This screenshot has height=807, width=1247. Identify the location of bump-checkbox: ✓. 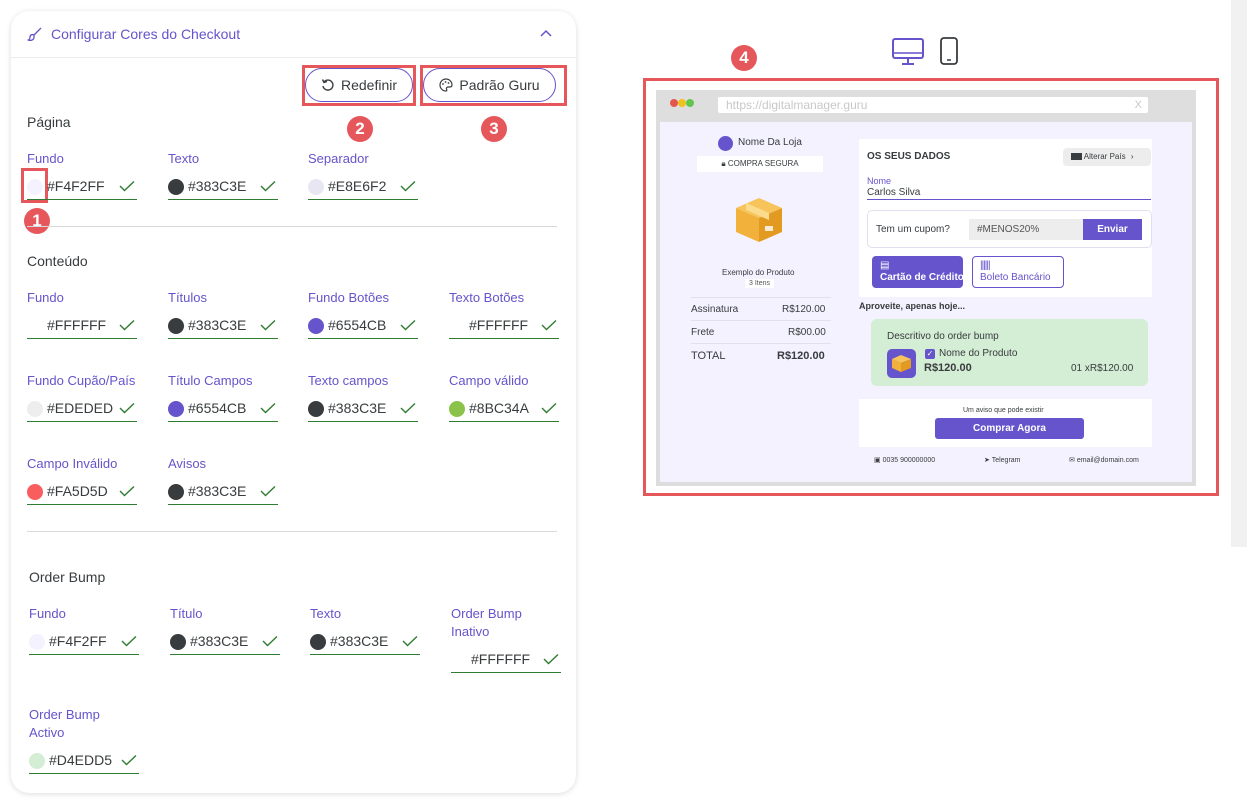
(930, 354).